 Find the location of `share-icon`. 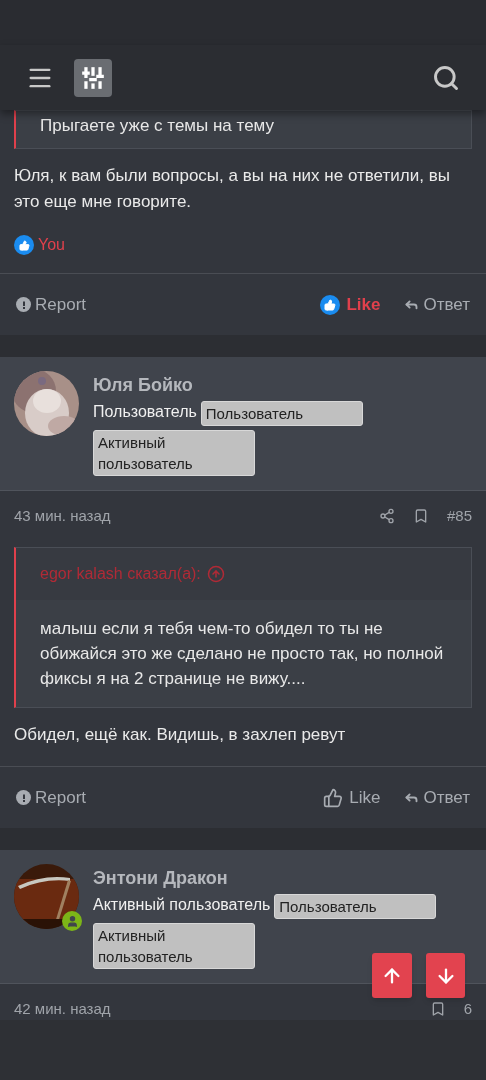

share-icon is located at coordinates (386, 516).